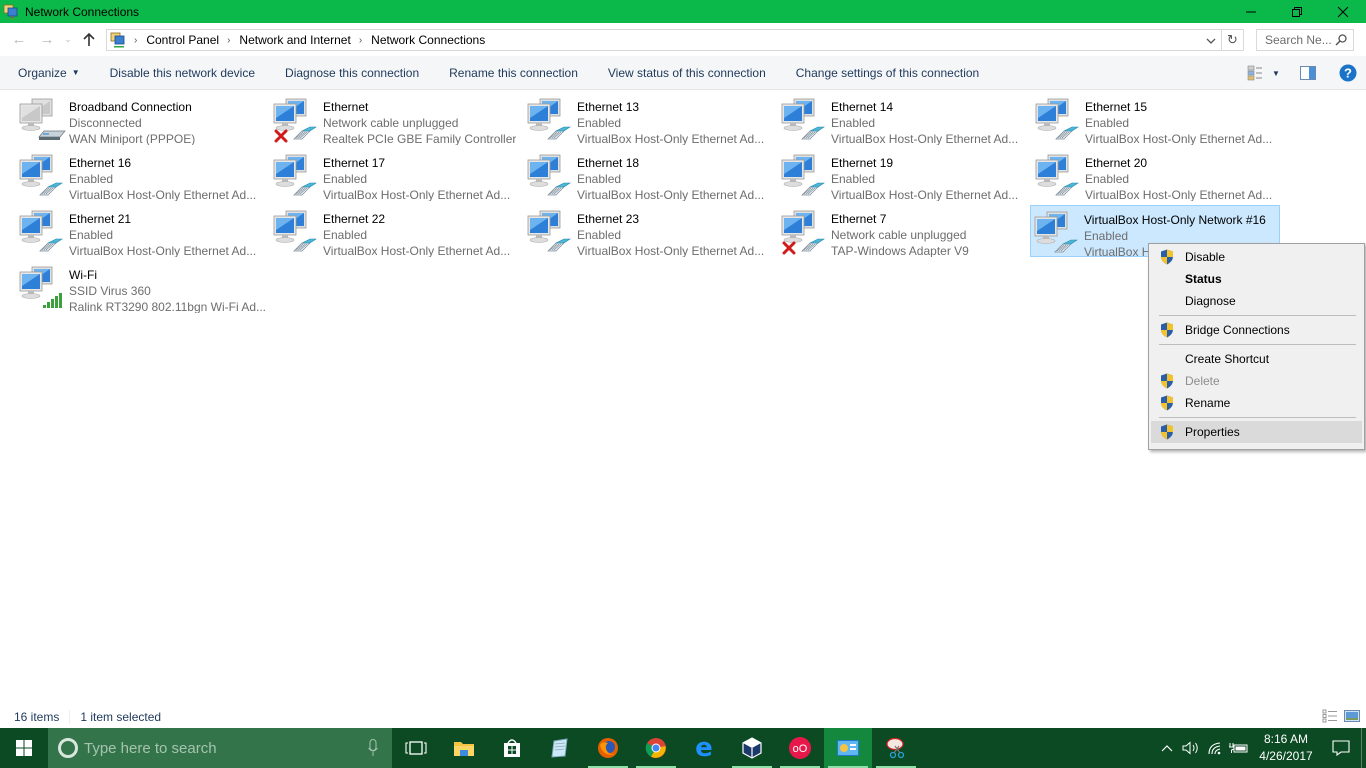 The image size is (1366, 768). I want to click on view-dropdown-button: ▼, so click(1276, 73).